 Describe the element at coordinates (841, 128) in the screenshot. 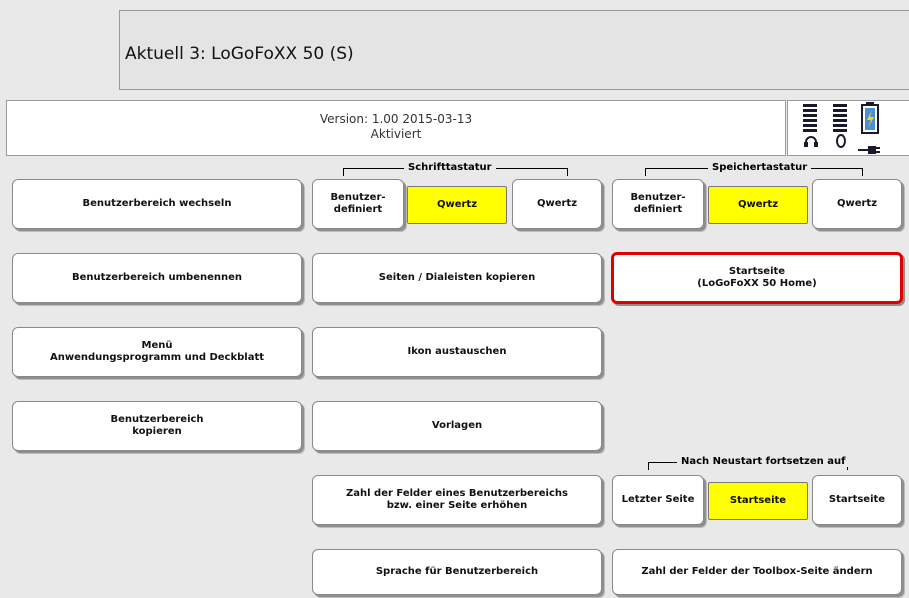

I see `speaker-icon` at that location.